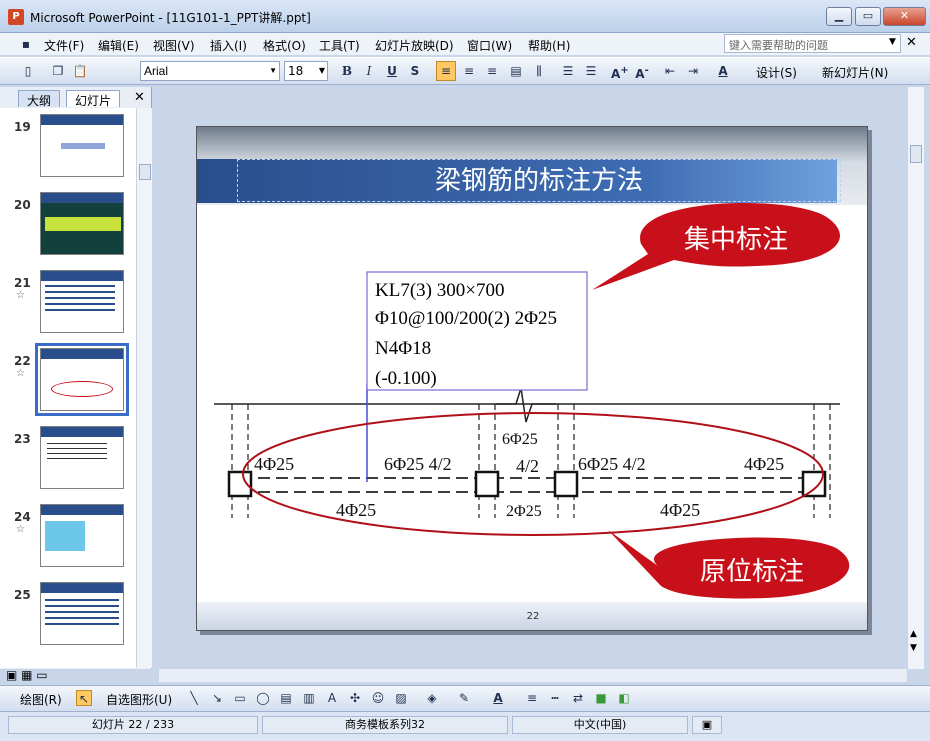 The width and height of the screenshot is (930, 741). Describe the element at coordinates (210, 71) in the screenshot. I see `font-name-select: Arial ▼` at that location.